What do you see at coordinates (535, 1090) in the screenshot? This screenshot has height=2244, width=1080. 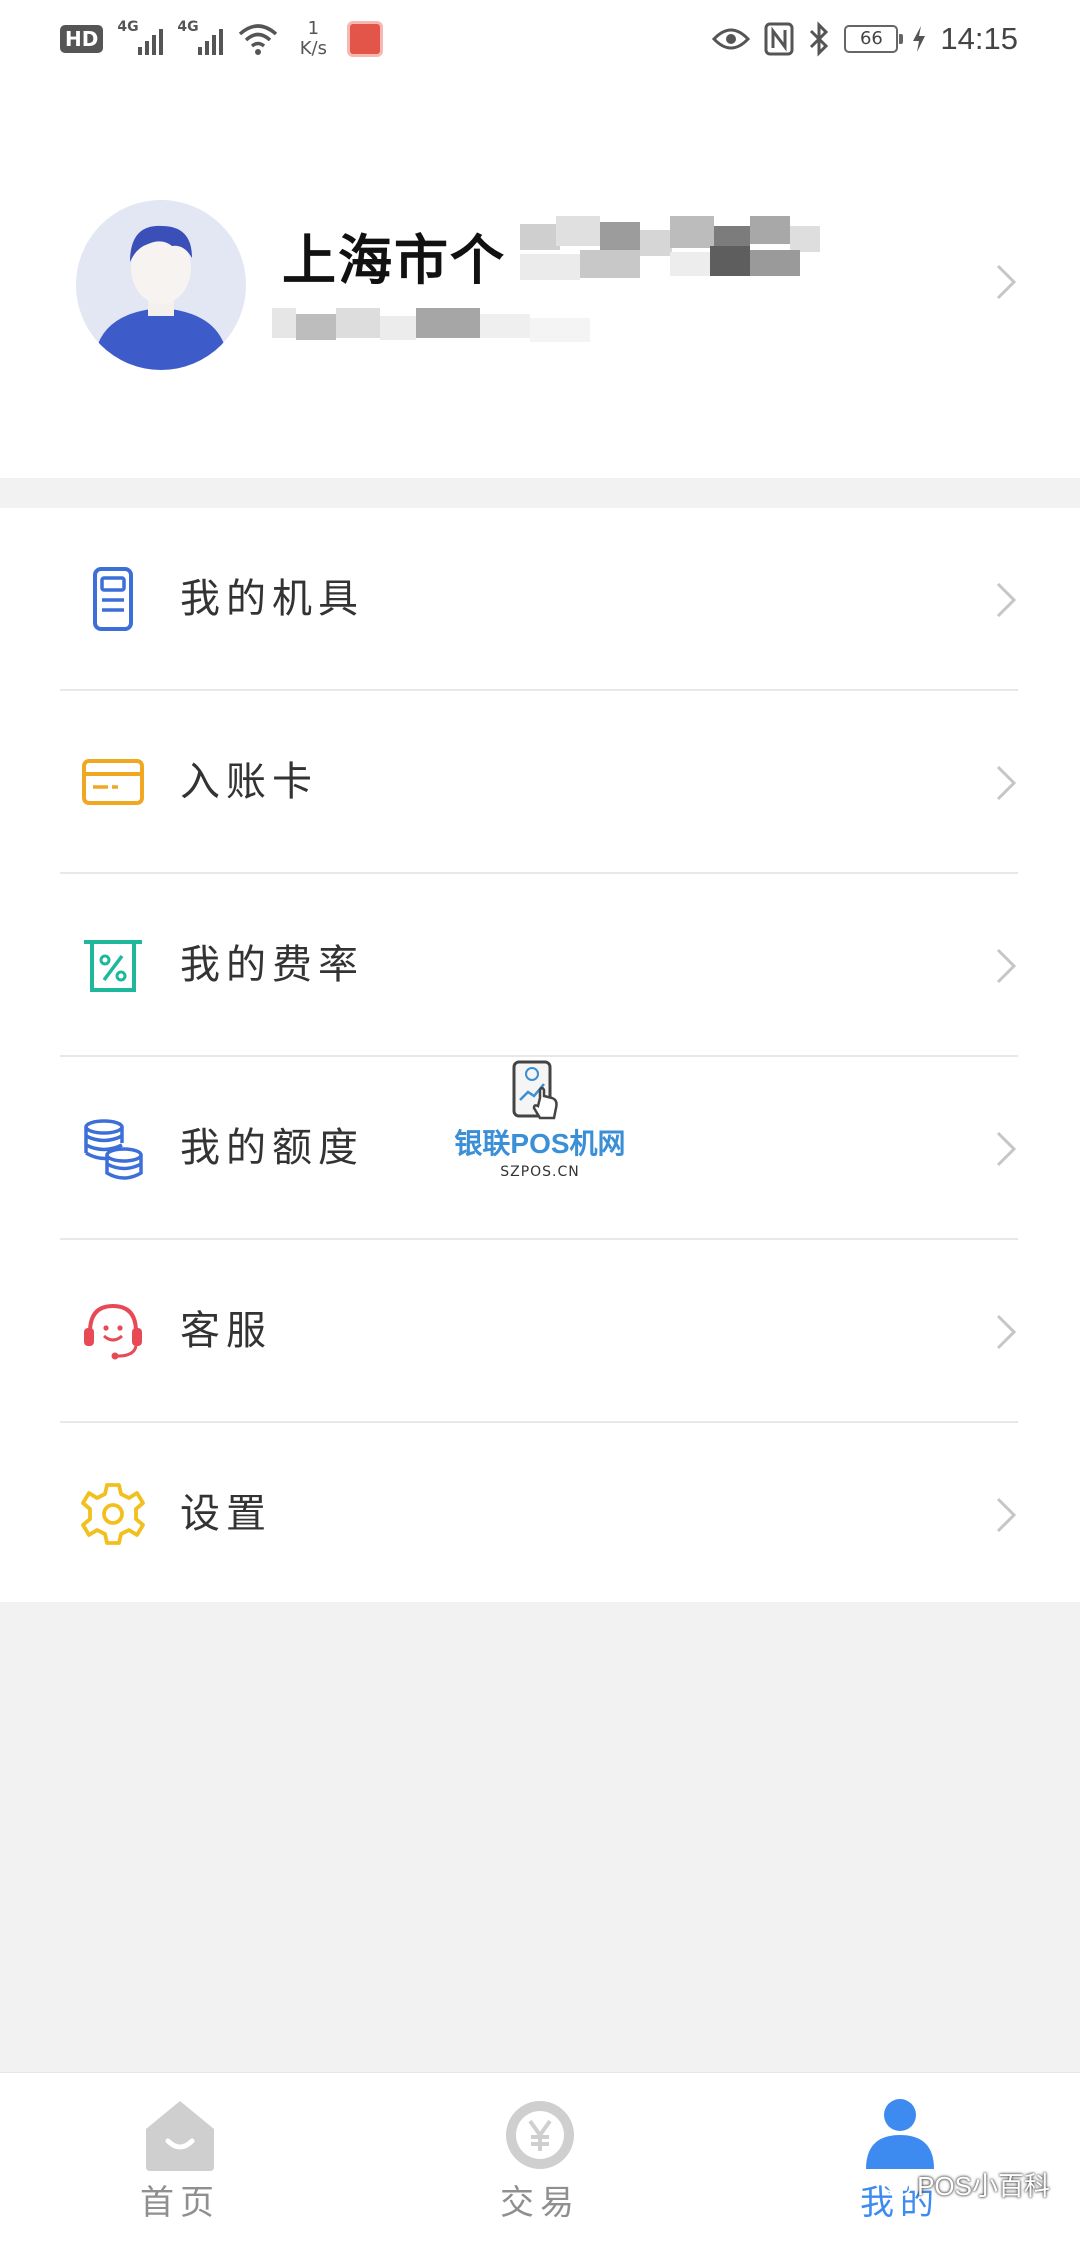 I see `phone-hand-icon` at bounding box center [535, 1090].